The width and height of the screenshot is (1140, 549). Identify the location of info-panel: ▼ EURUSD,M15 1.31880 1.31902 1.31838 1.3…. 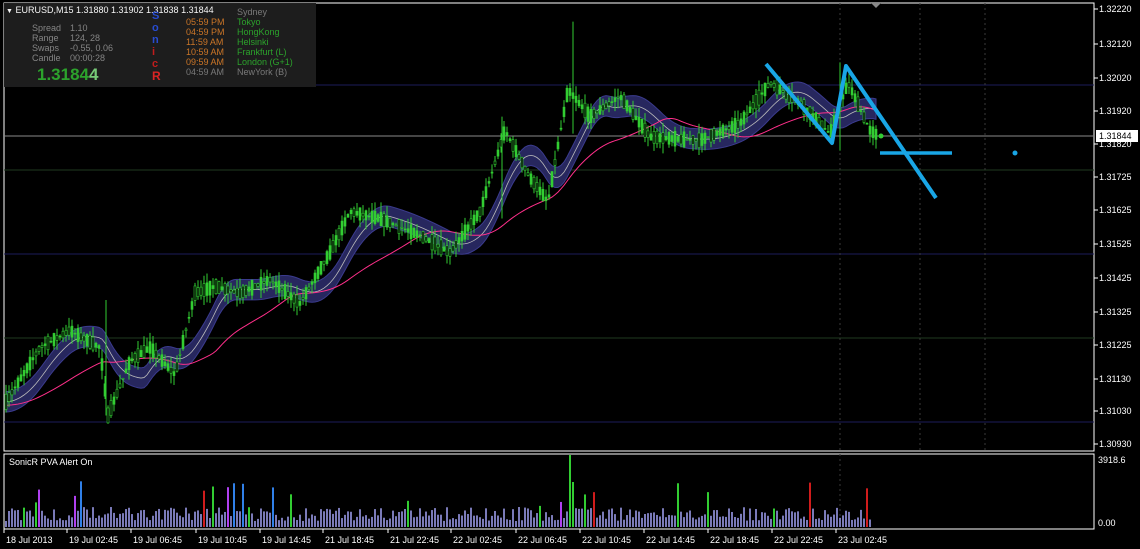
(160, 45).